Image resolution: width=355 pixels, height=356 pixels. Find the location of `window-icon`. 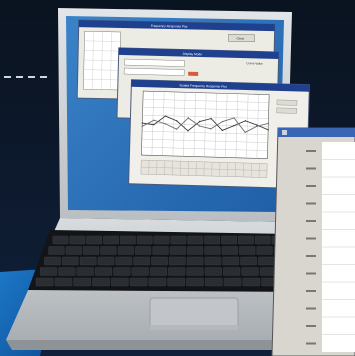

window-icon is located at coordinates (284, 132).